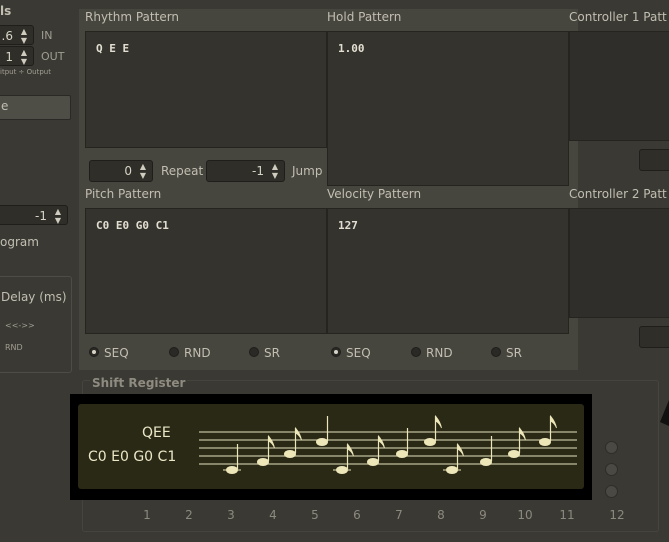 This screenshot has height=542, width=669. What do you see at coordinates (618, 17) in the screenshot?
I see `controller1-title: Controller 1 Patt` at bounding box center [618, 17].